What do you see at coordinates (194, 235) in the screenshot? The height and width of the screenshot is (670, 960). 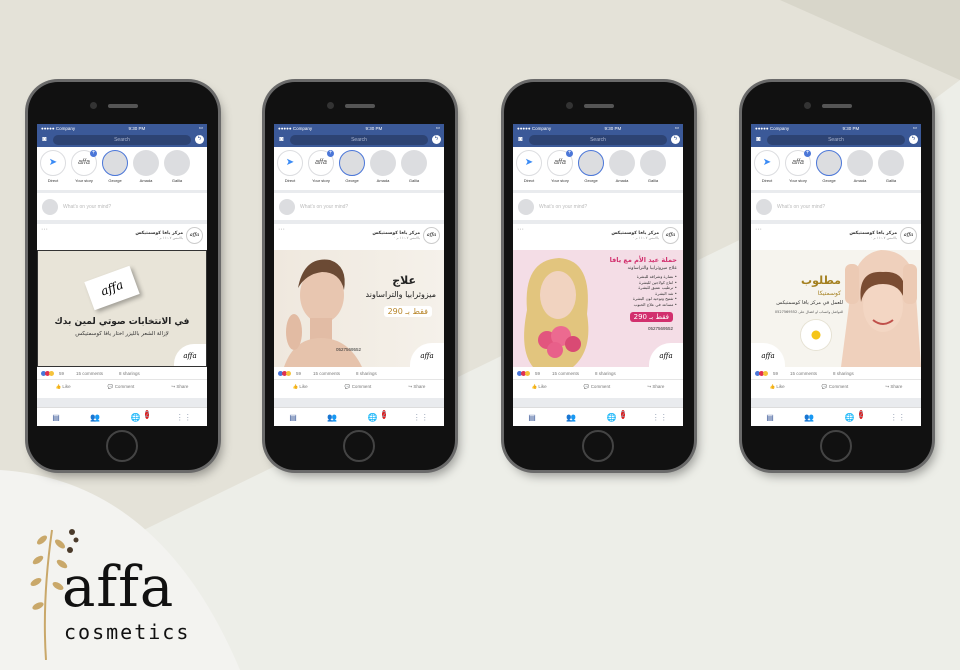 I see `page-logo: affa` at bounding box center [194, 235].